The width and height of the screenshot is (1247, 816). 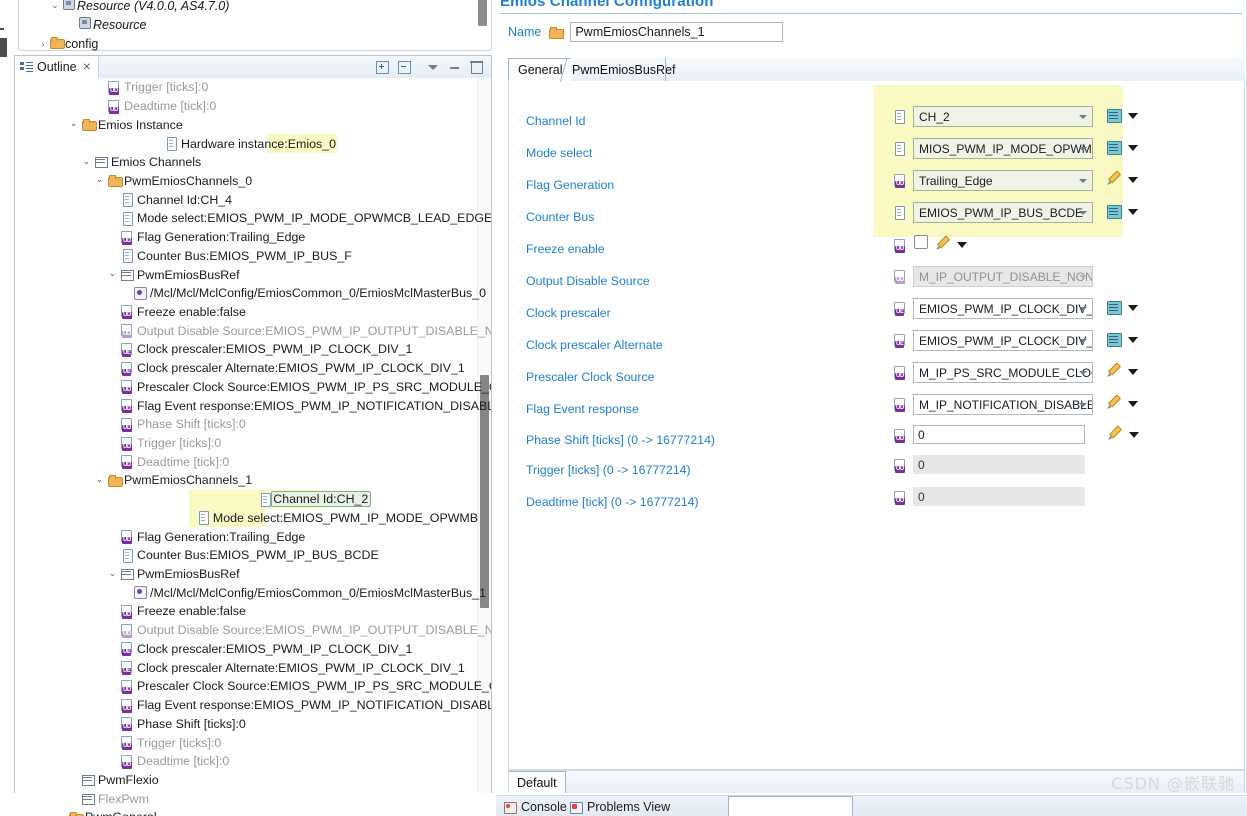 What do you see at coordinates (246, 162) in the screenshot?
I see `tree-item: ⌄ Emios Channels` at bounding box center [246, 162].